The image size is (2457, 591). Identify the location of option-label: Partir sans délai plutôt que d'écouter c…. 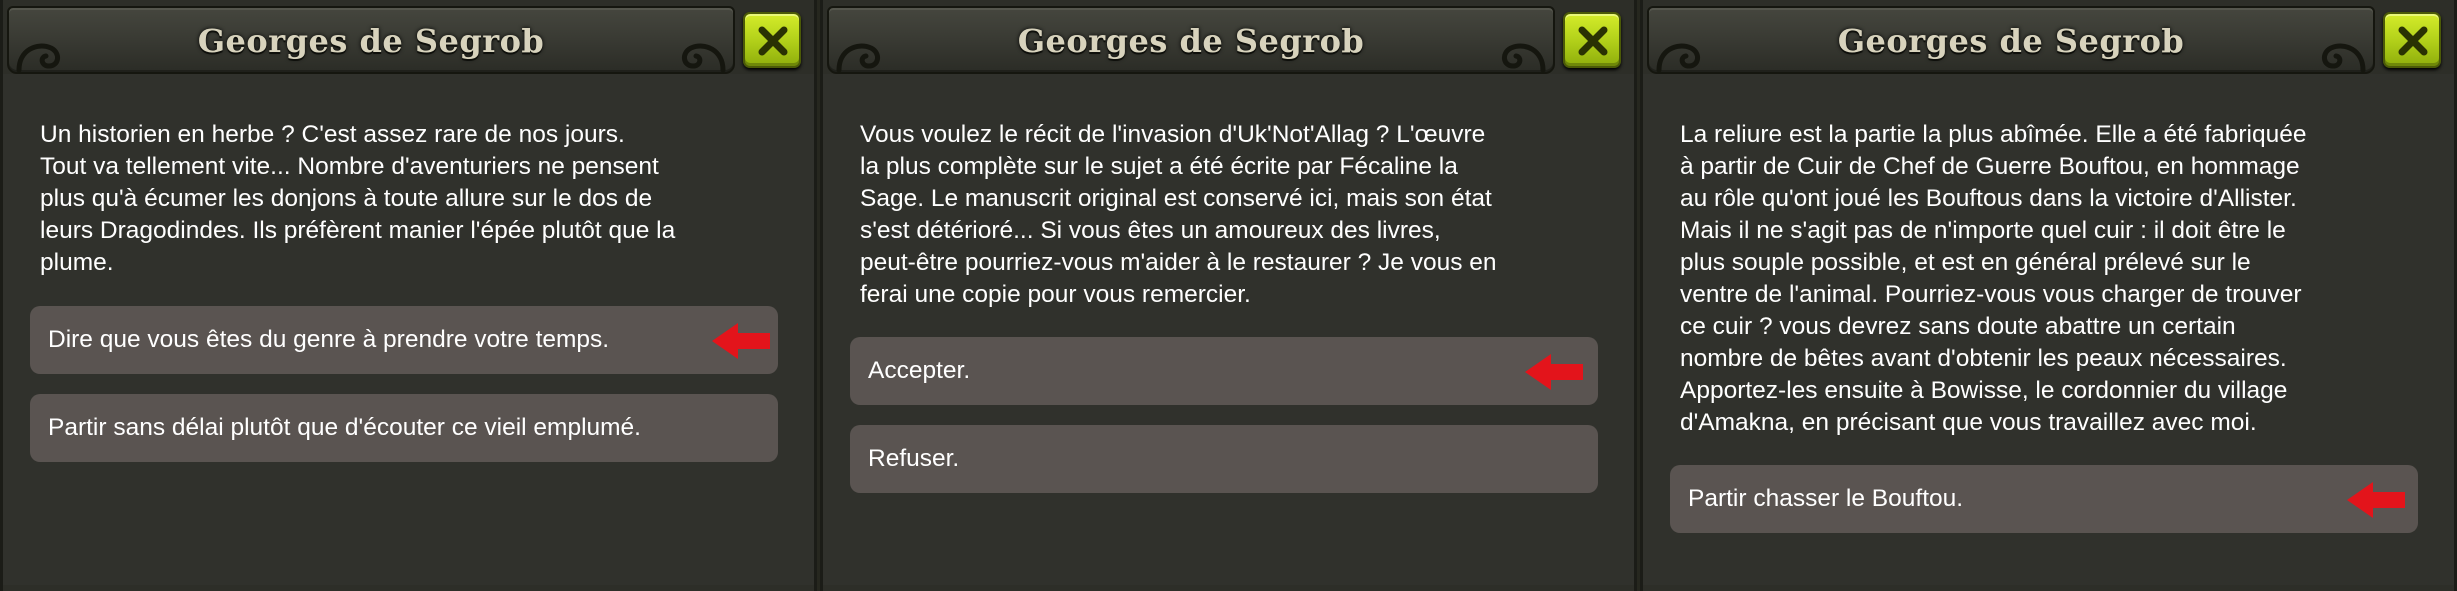
(344, 427).